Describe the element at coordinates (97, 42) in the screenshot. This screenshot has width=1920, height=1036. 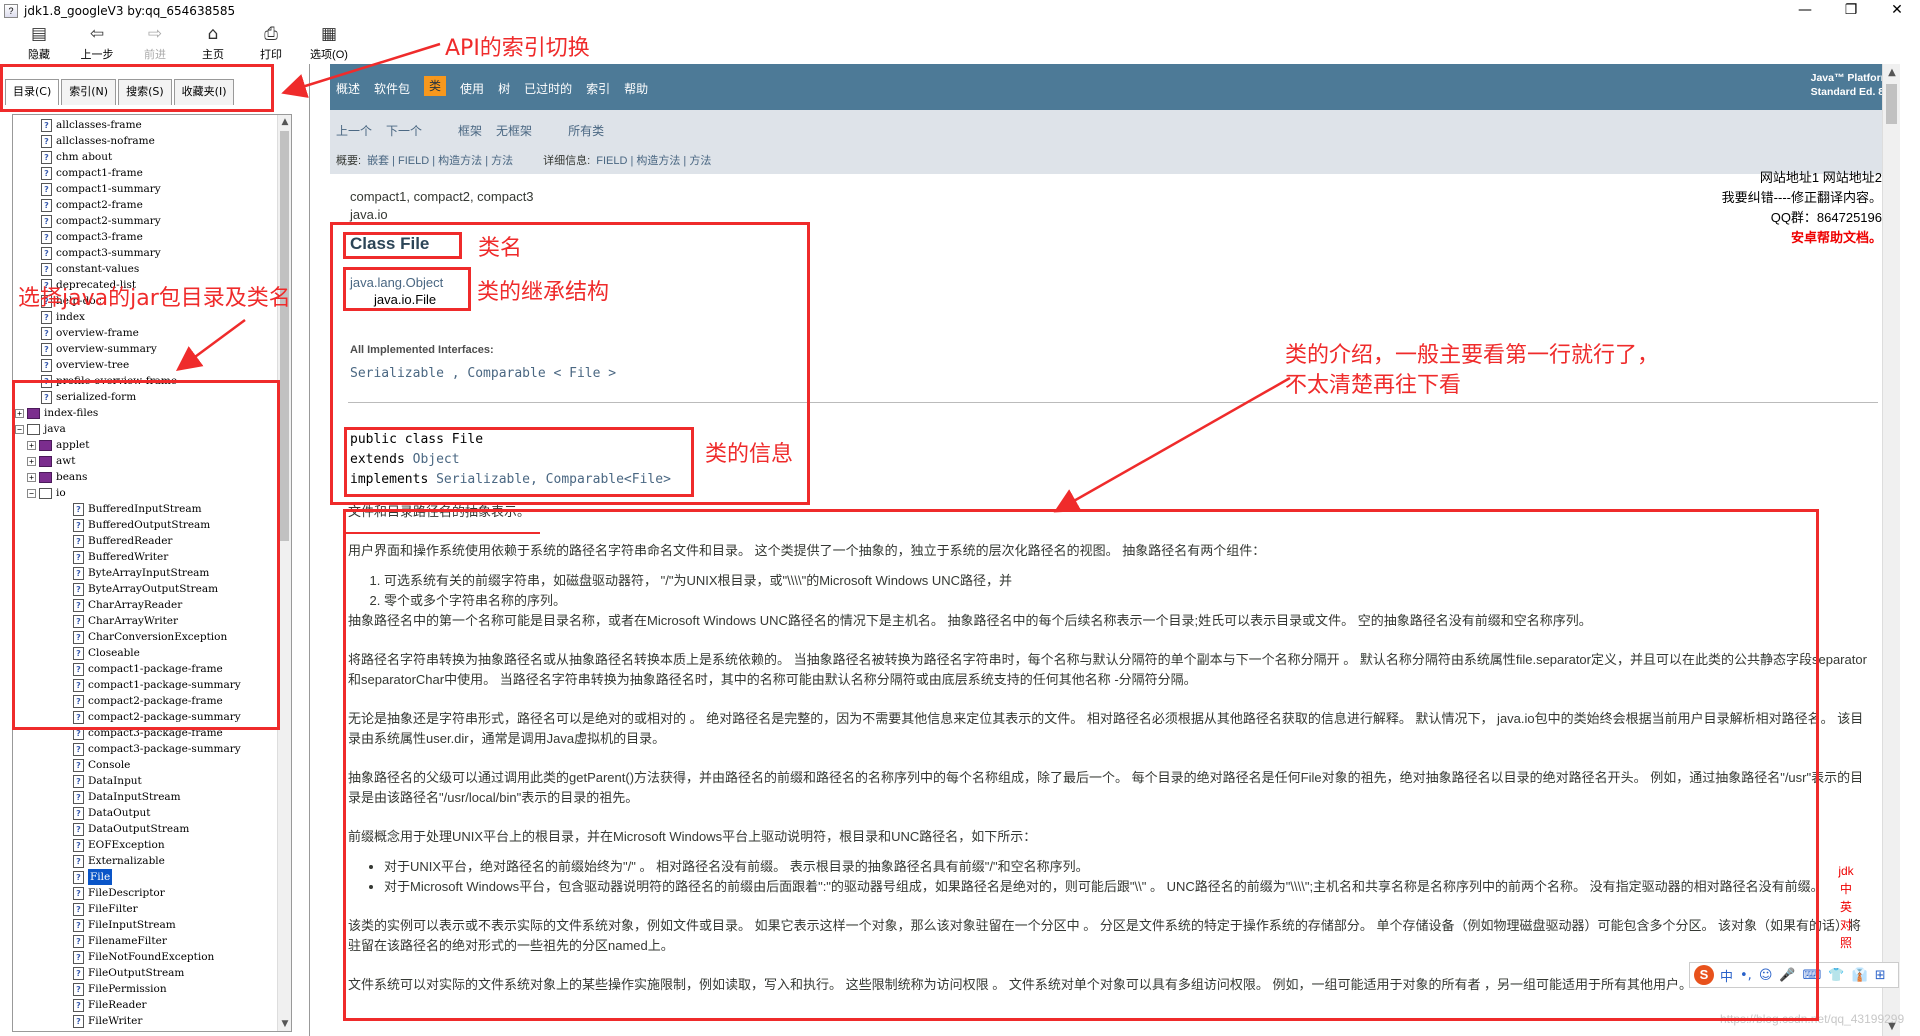
I see `toolbar-button-1: ⇦ 上一步` at that location.